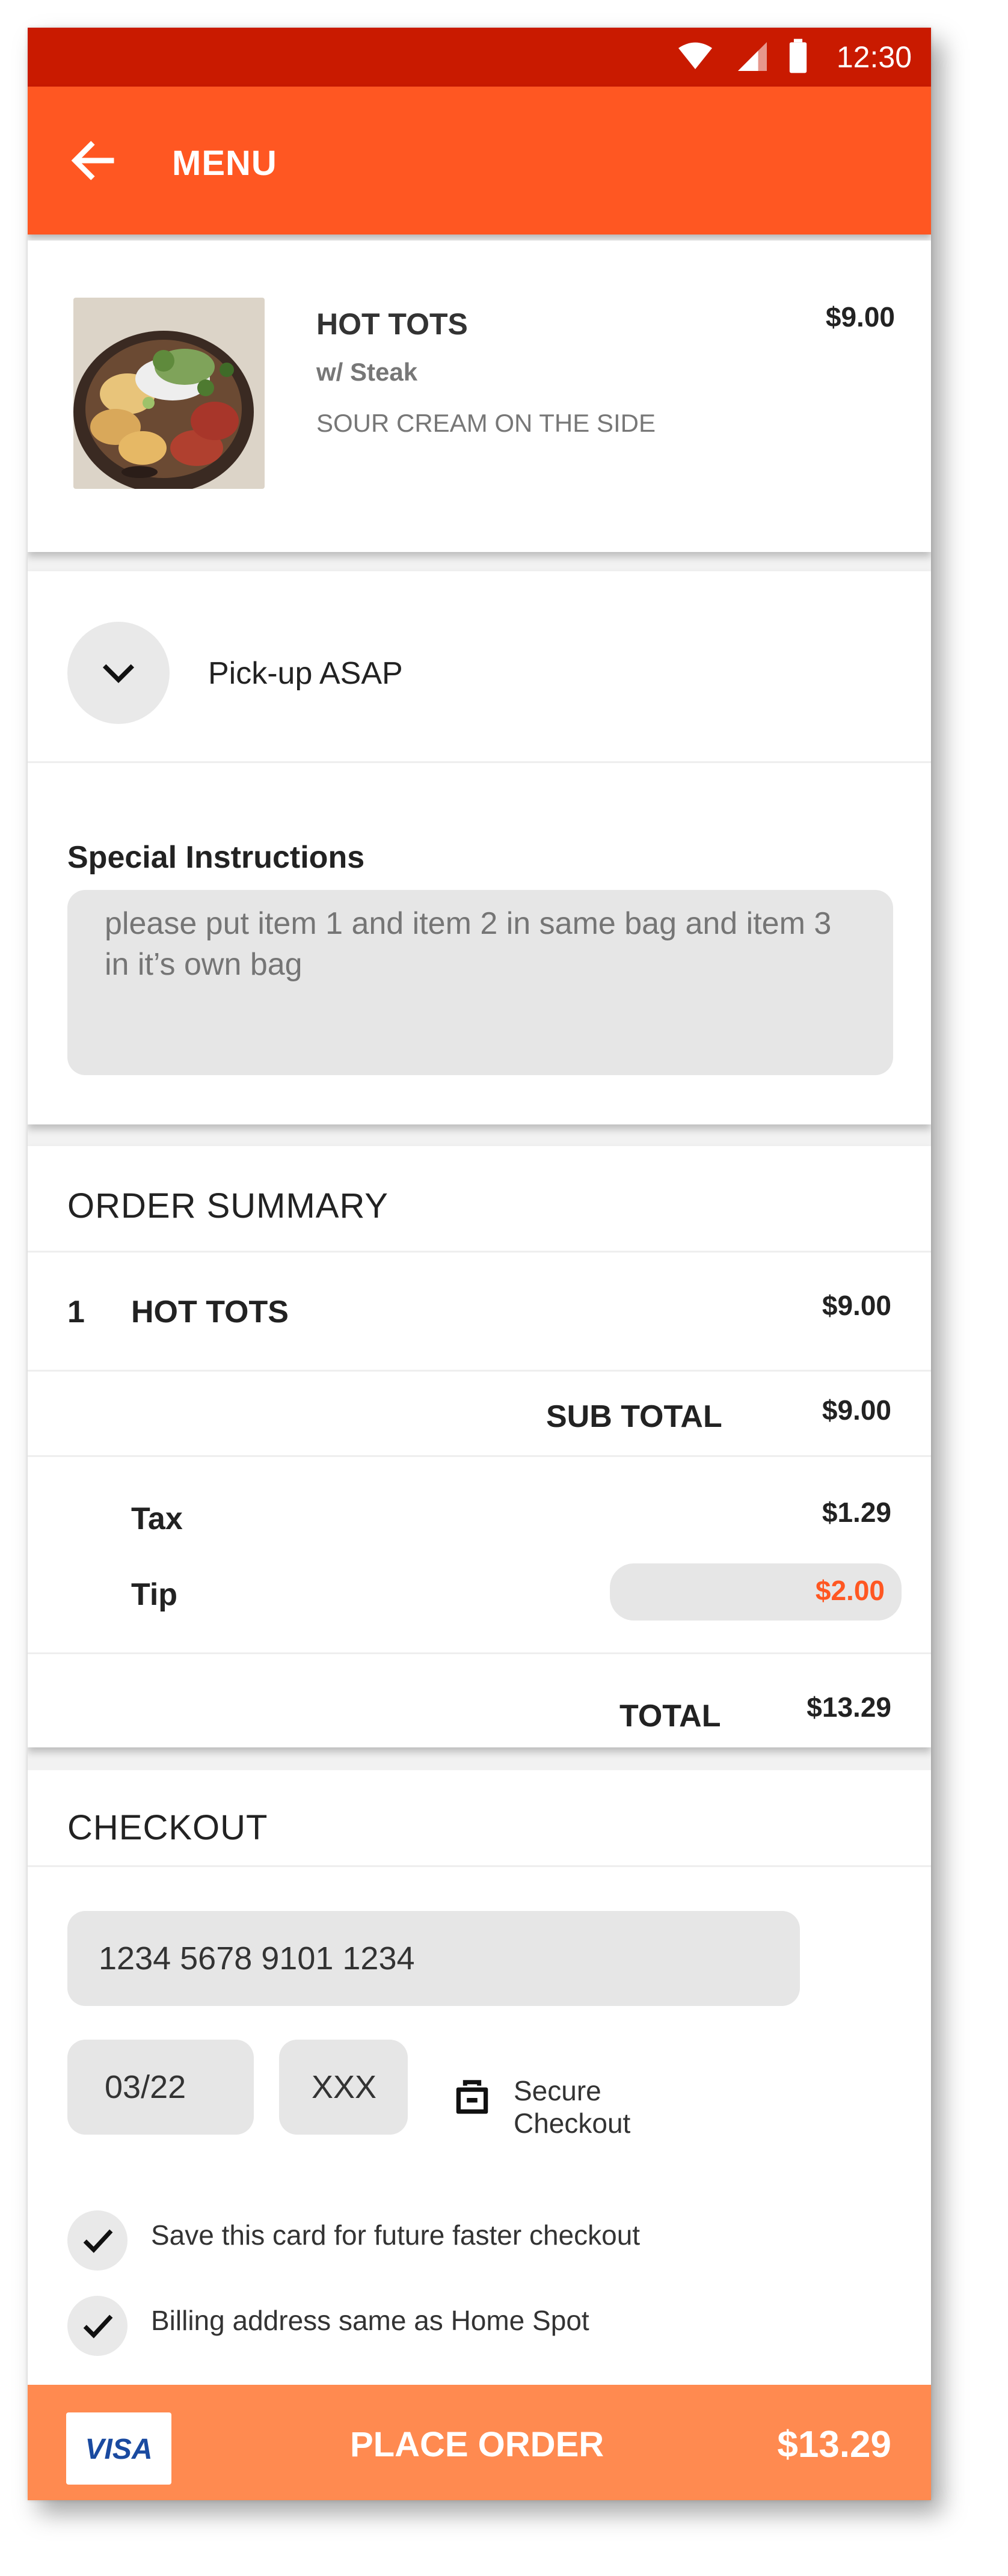 The image size is (1008, 2576). What do you see at coordinates (76, 1312) in the screenshot?
I see `line-item-qty: 1` at bounding box center [76, 1312].